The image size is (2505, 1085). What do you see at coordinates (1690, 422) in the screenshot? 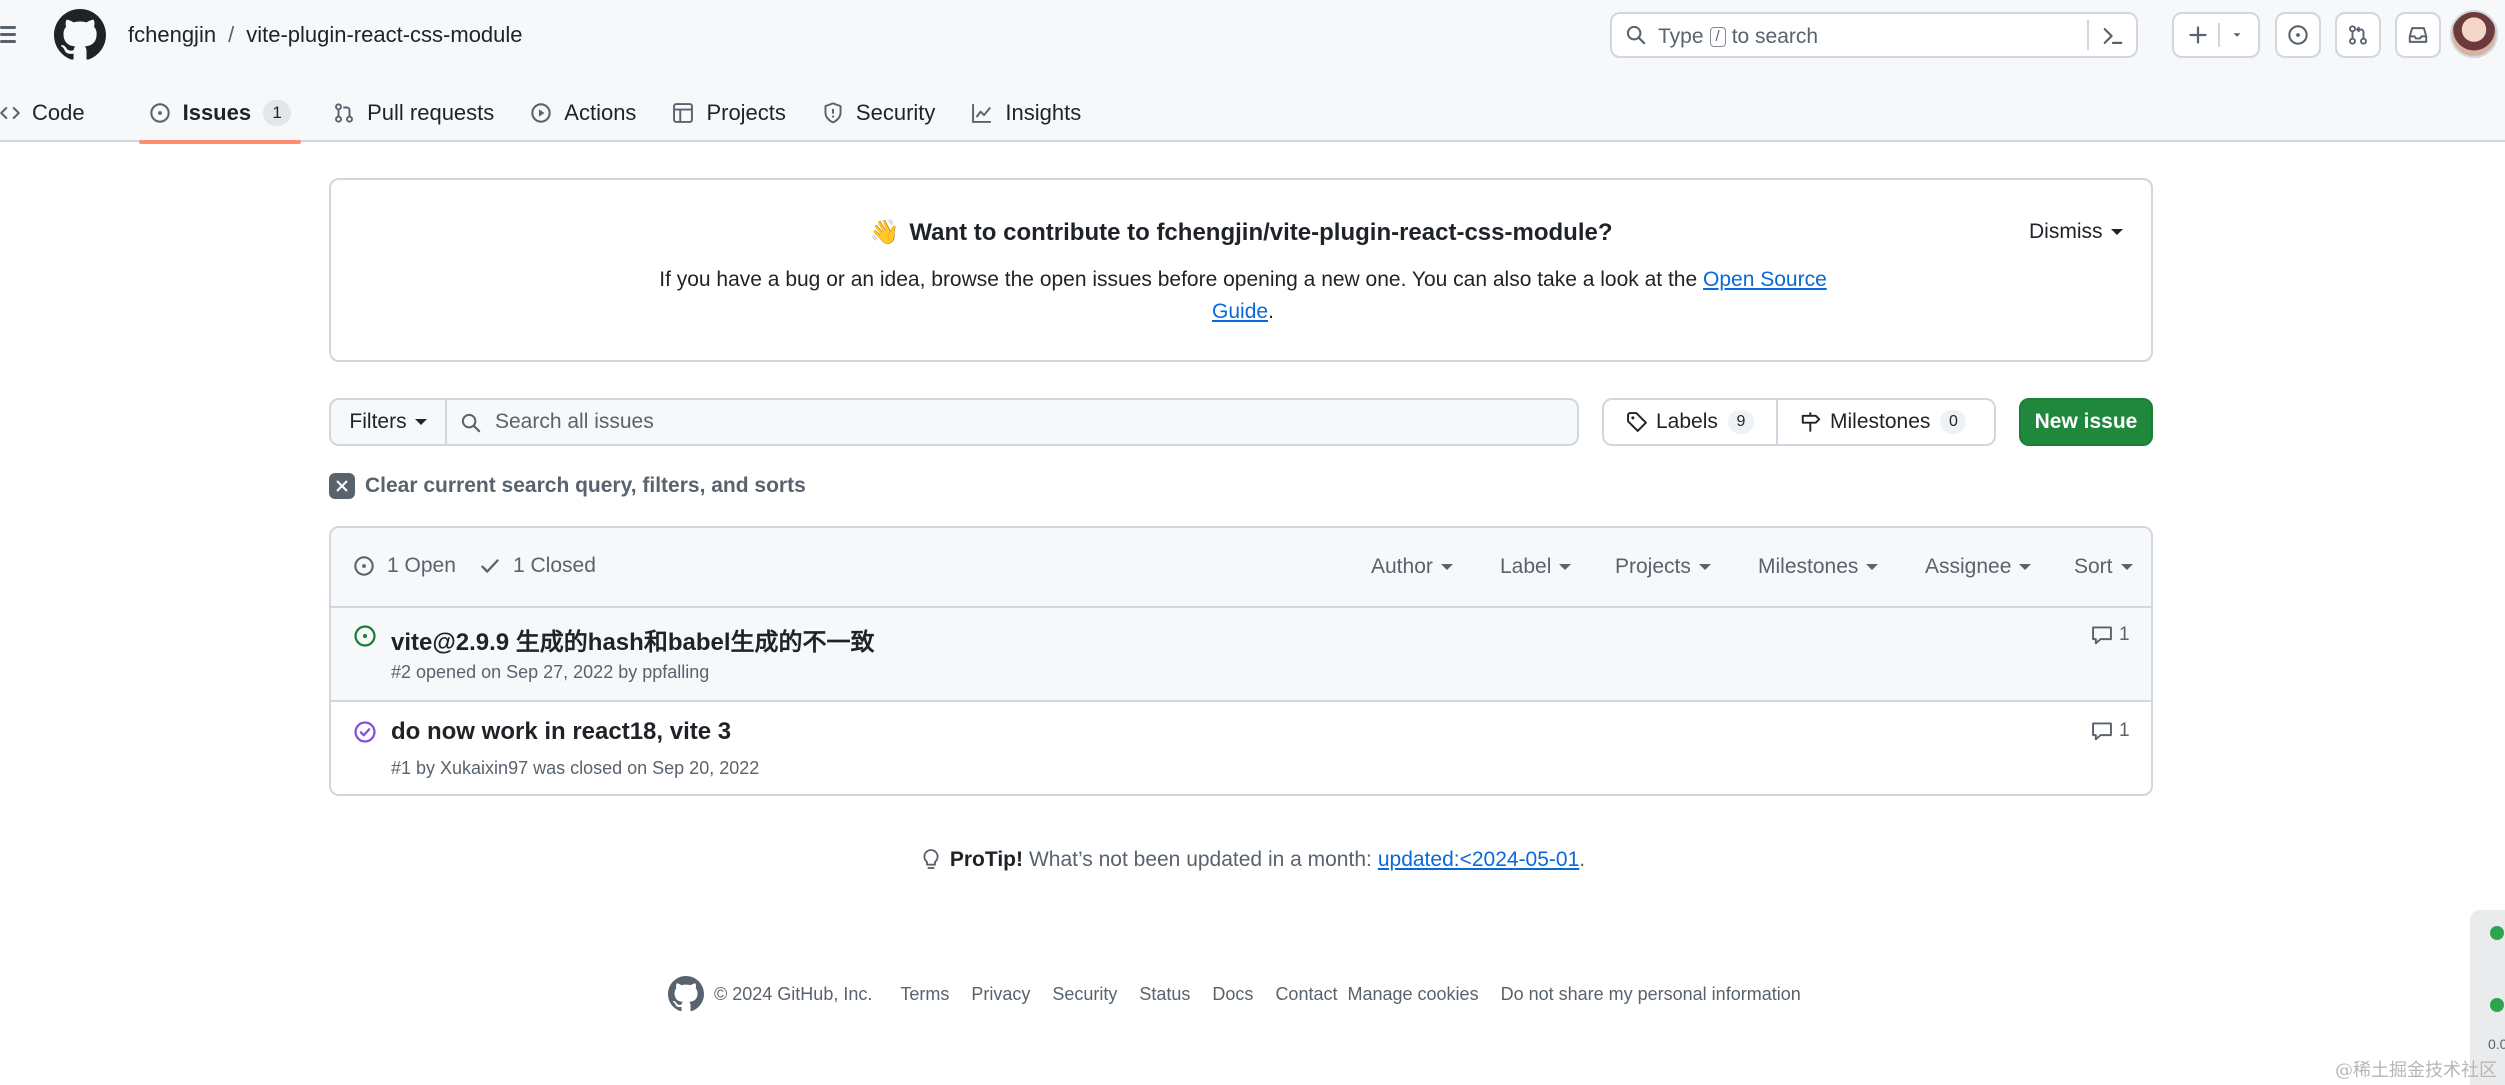
I see `labels-button: Labels 9` at bounding box center [1690, 422].